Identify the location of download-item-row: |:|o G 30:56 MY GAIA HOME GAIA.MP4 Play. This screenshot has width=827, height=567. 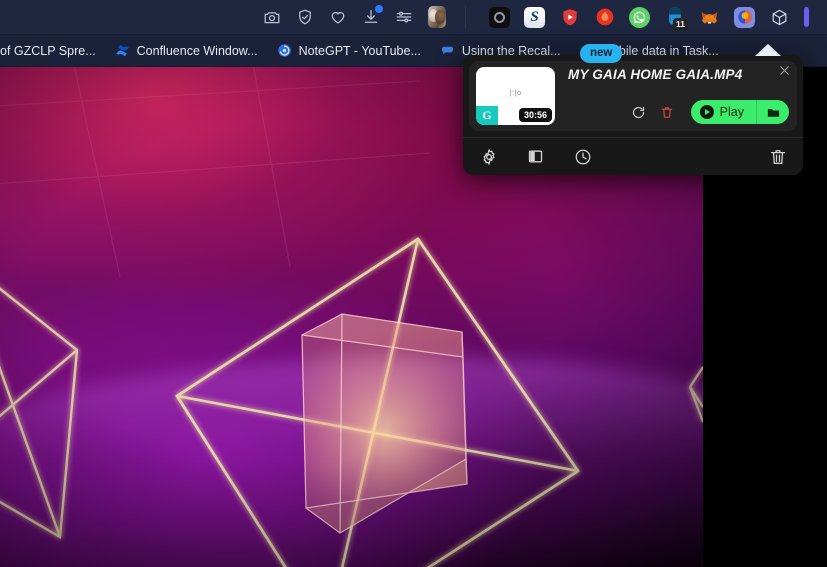
(633, 96).